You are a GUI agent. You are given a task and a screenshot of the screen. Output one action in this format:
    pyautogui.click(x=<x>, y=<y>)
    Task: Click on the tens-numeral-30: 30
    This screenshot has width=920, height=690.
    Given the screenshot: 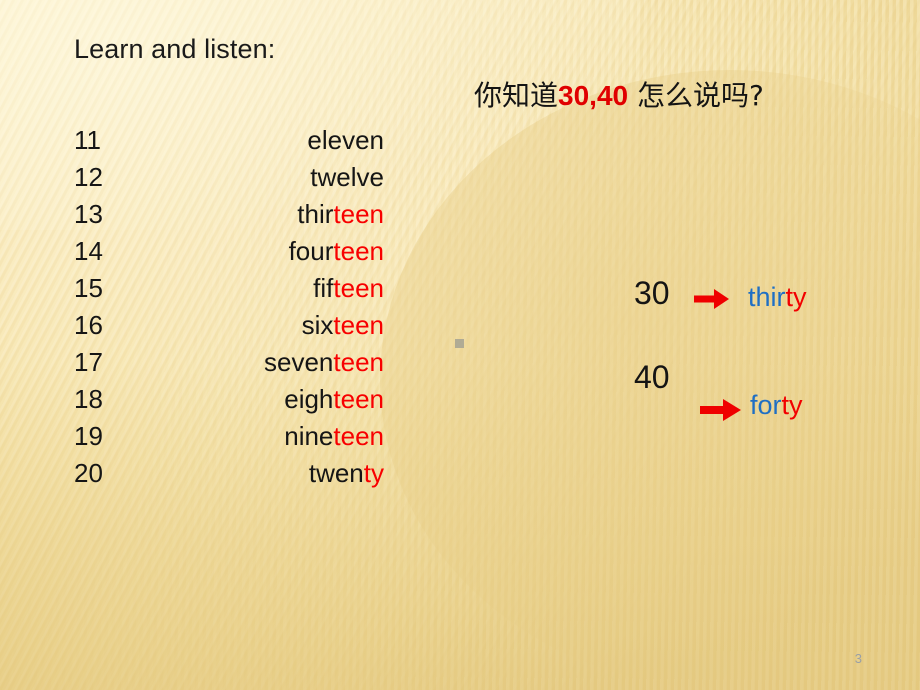 What is the action you would take?
    pyautogui.click(x=652, y=293)
    